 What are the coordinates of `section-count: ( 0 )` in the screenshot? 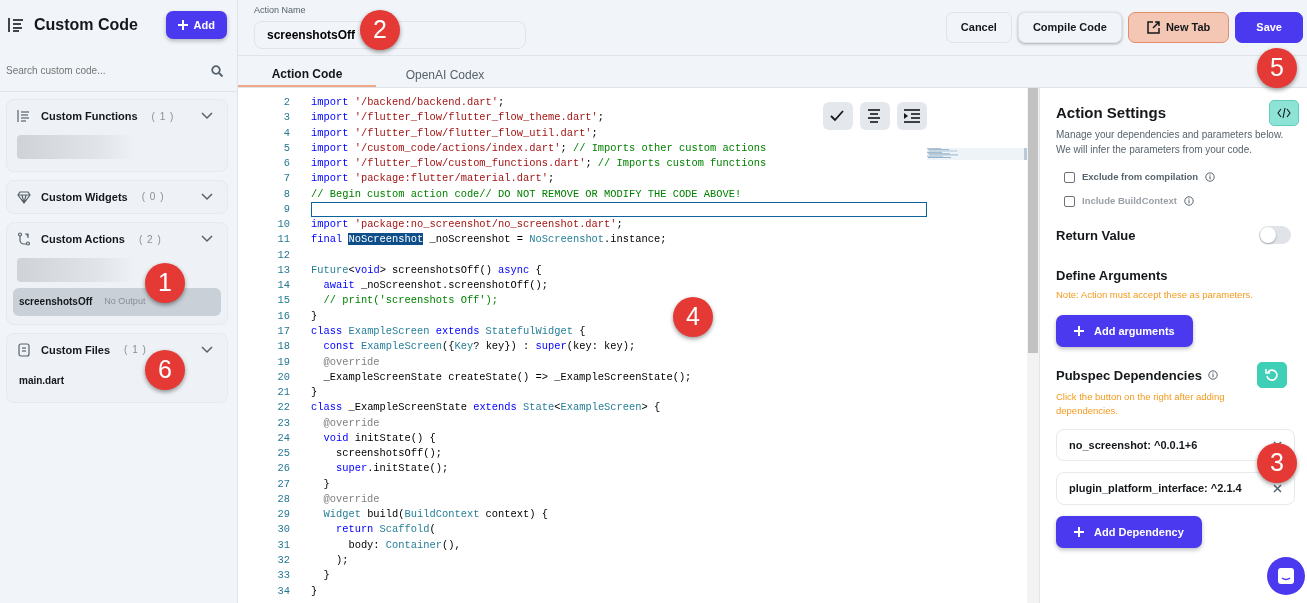 It's located at (153, 197).